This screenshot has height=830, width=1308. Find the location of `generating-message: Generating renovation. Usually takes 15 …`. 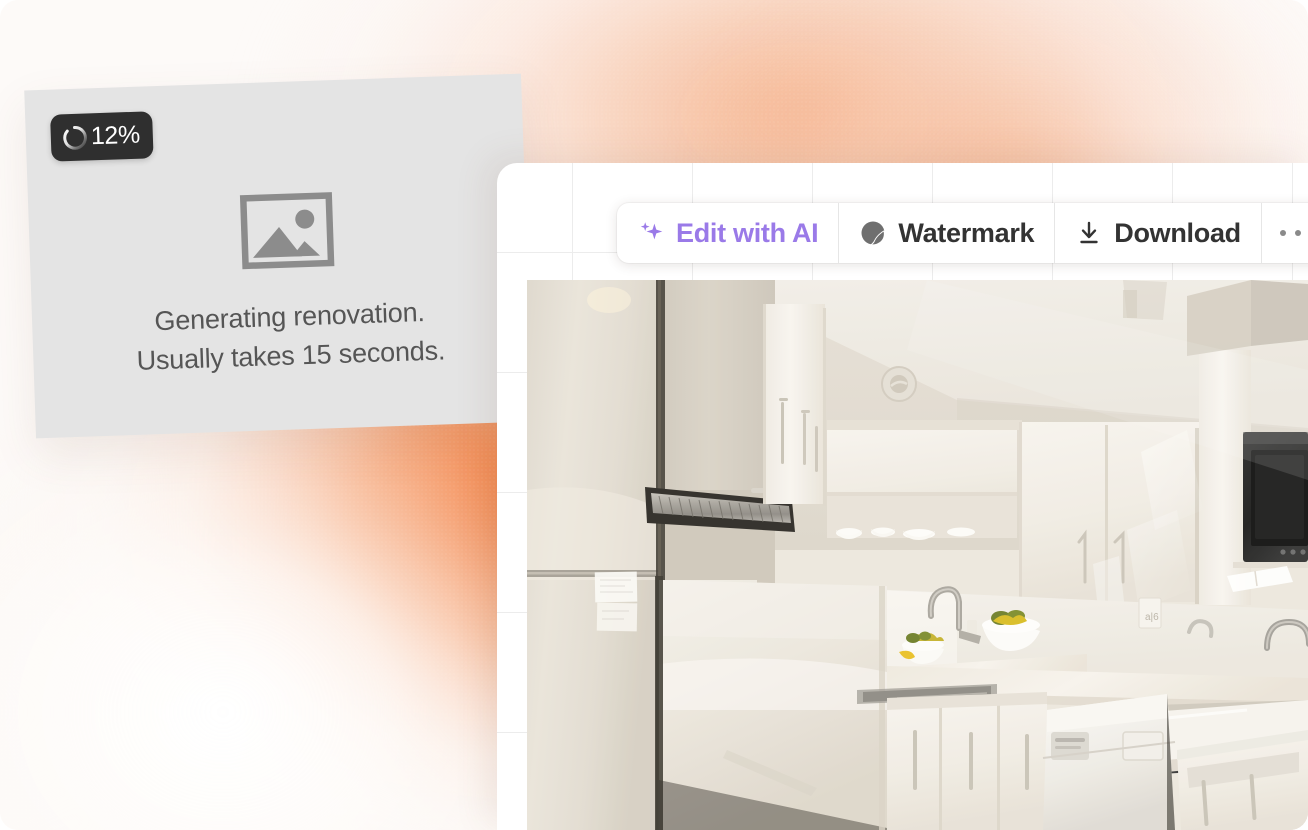

generating-message: Generating renovation. Usually takes 15 … is located at coordinates (290, 336).